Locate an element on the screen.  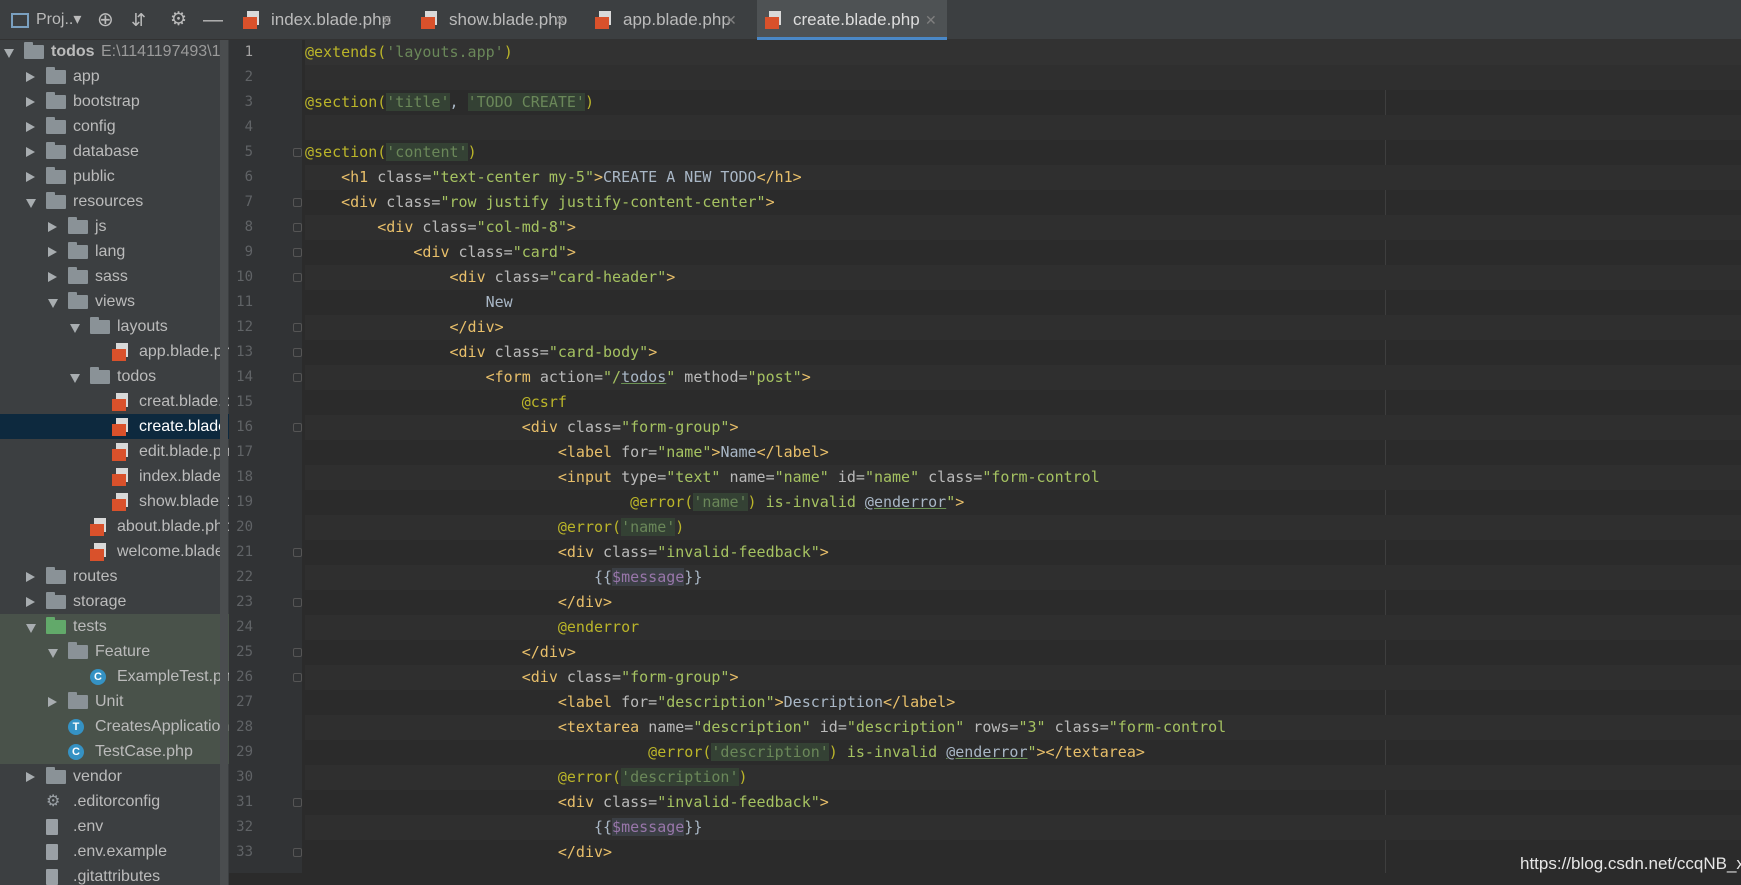
tree-item-createsapplication: T CreatesApplication is located at coordinates (114, 726).